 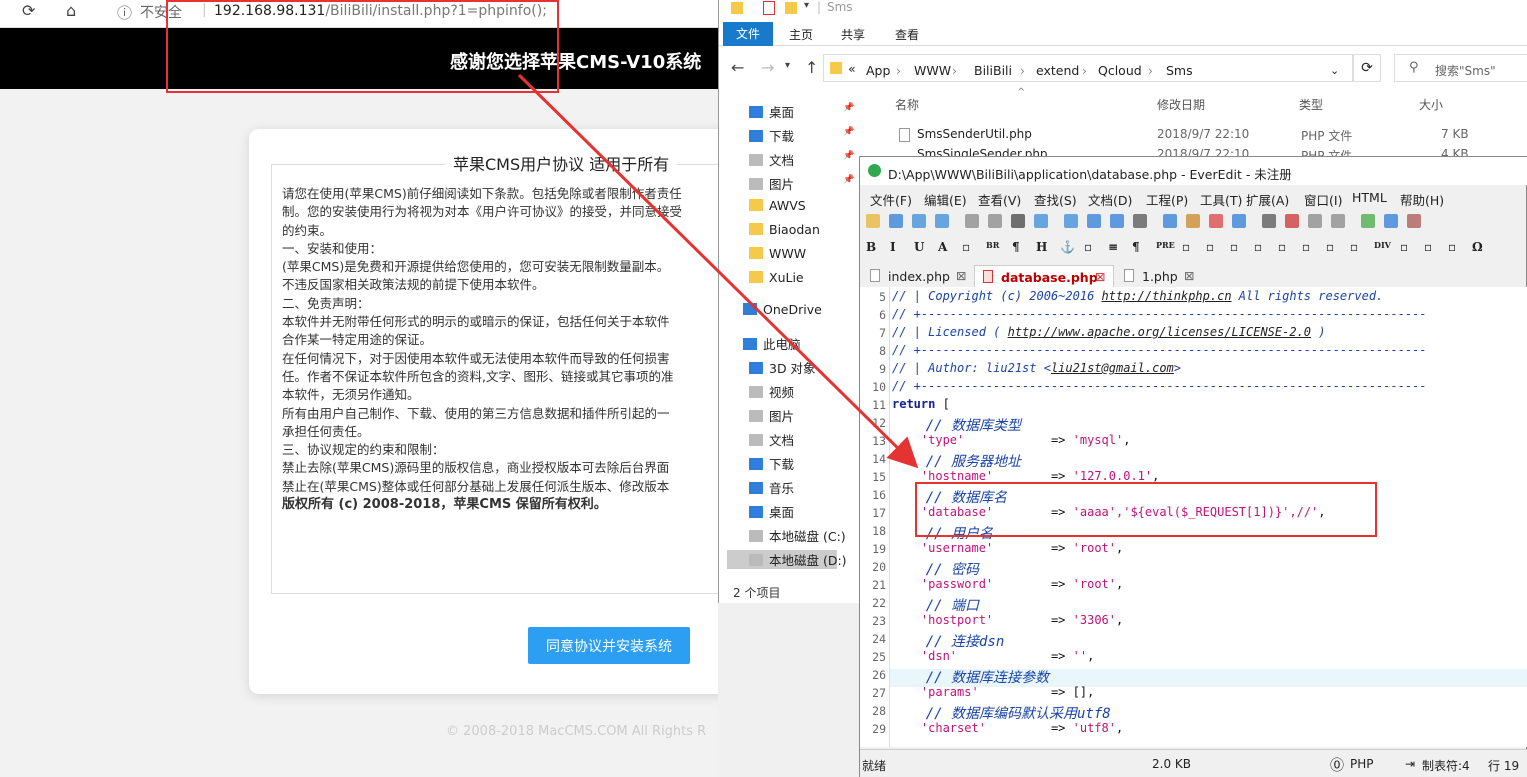 What do you see at coordinates (737, 67) in the screenshot?
I see `back-icon: ←` at bounding box center [737, 67].